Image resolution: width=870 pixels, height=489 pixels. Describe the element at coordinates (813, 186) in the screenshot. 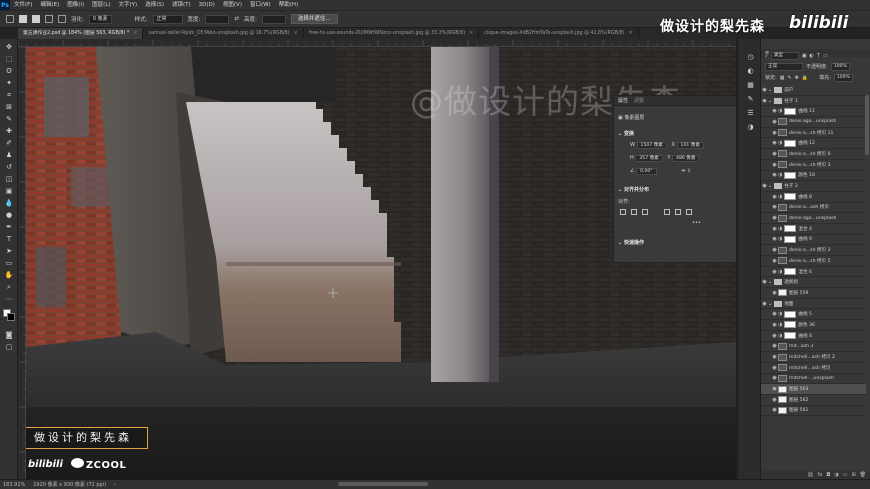

I see `layer-row: ◉ ⌄ 柱子 2` at that location.